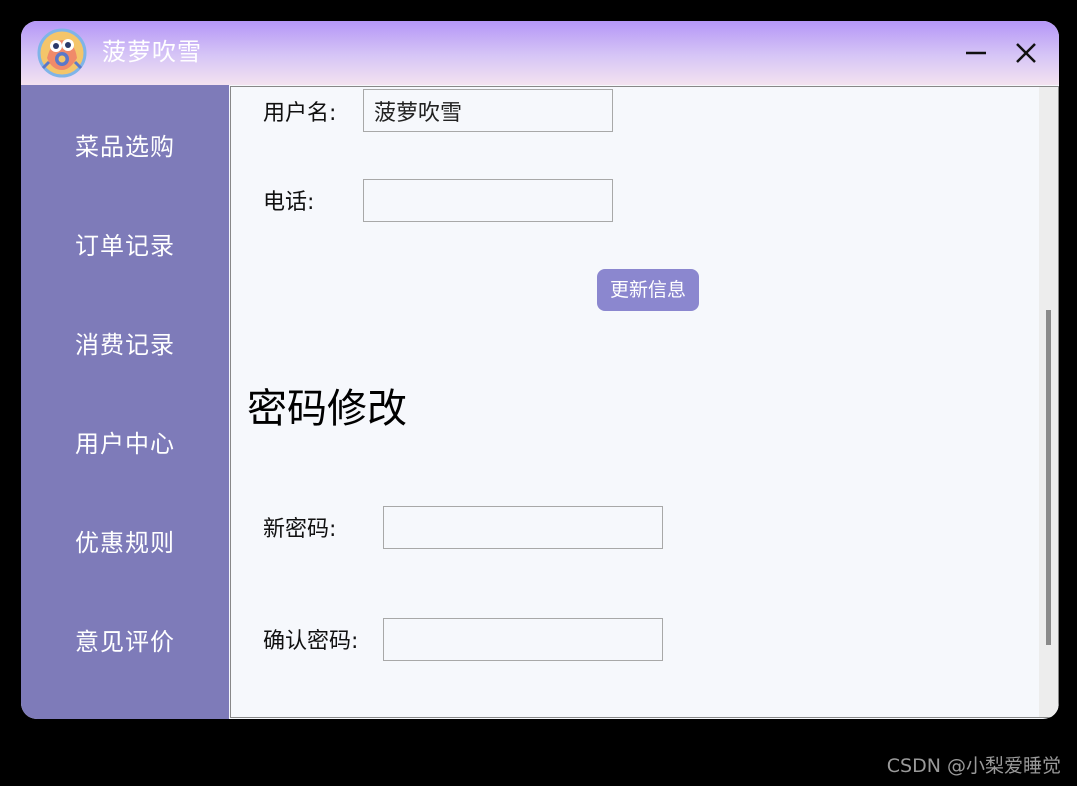  I want to click on username-label: 用户名:, so click(300, 113).